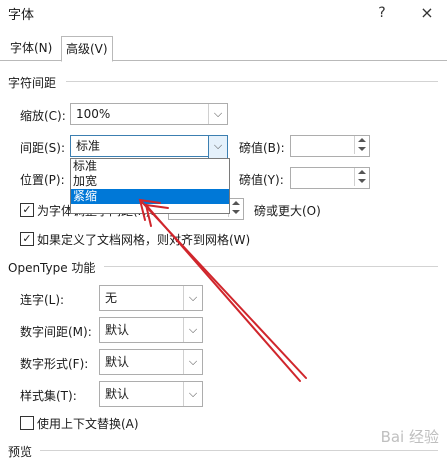  I want to click on num-forms-value: 默认, so click(117, 362).